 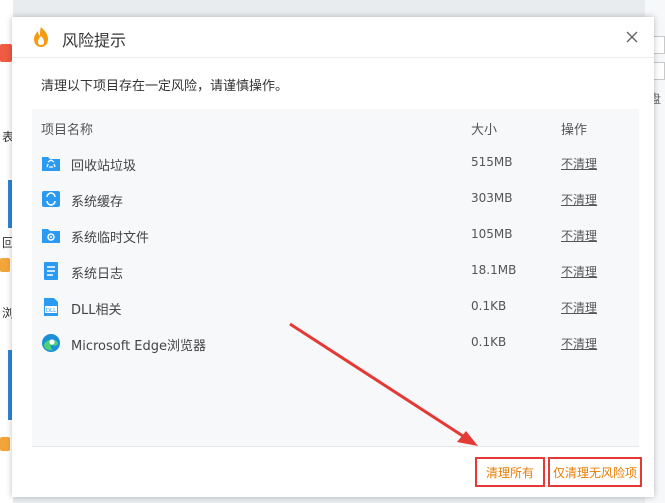 What do you see at coordinates (51, 343) in the screenshot?
I see `edge-icon` at bounding box center [51, 343].